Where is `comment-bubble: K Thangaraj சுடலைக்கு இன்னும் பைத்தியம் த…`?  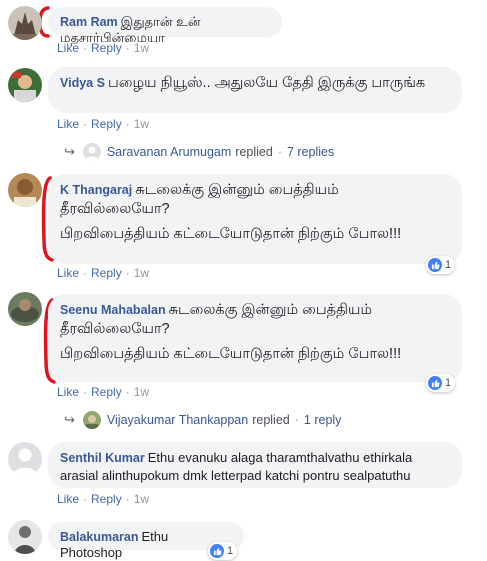 comment-bubble: K Thangaraj சுடலைக்கு இன்னும் பைத்தியம் த… is located at coordinates (255, 219).